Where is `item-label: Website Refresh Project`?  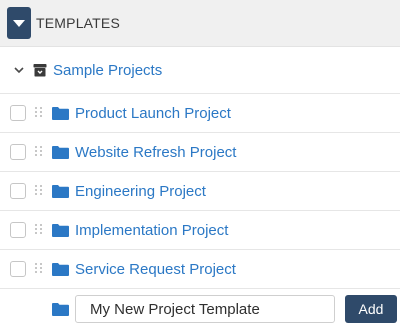 item-label: Website Refresh Project is located at coordinates (155, 152).